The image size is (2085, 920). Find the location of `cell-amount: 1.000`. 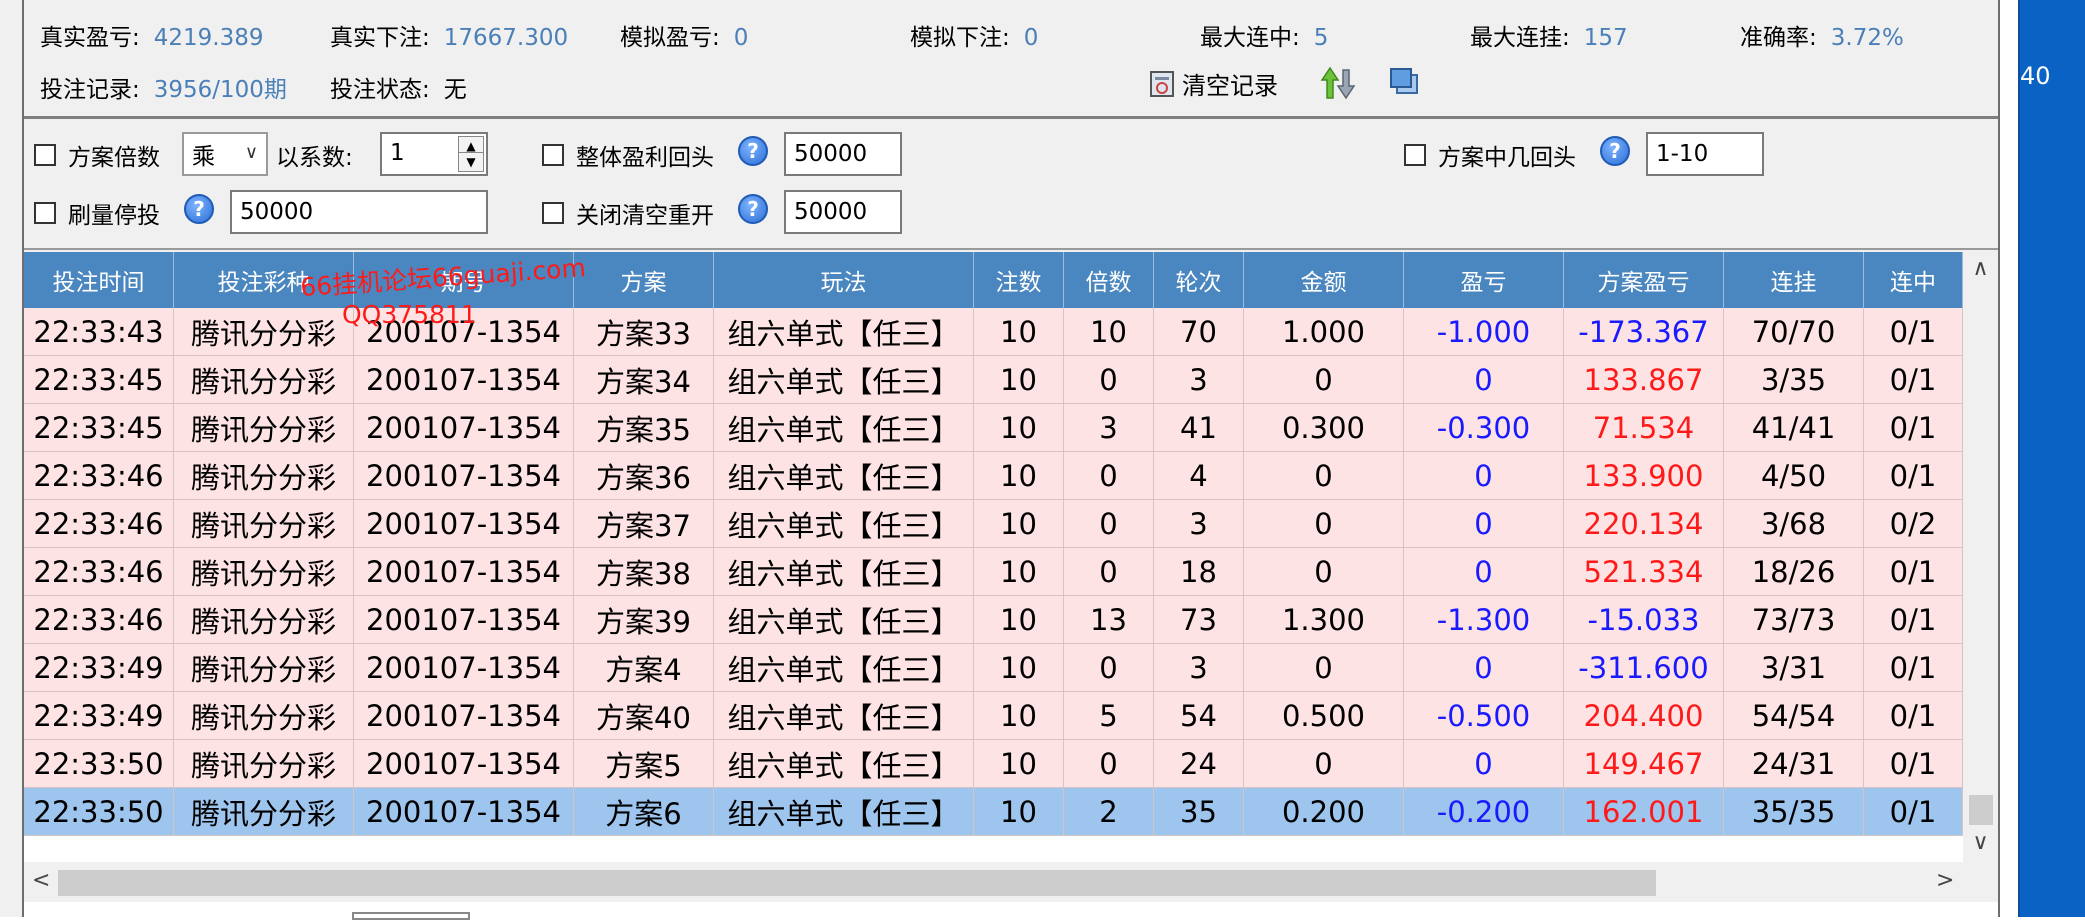

cell-amount: 1.000 is located at coordinates (1324, 331).